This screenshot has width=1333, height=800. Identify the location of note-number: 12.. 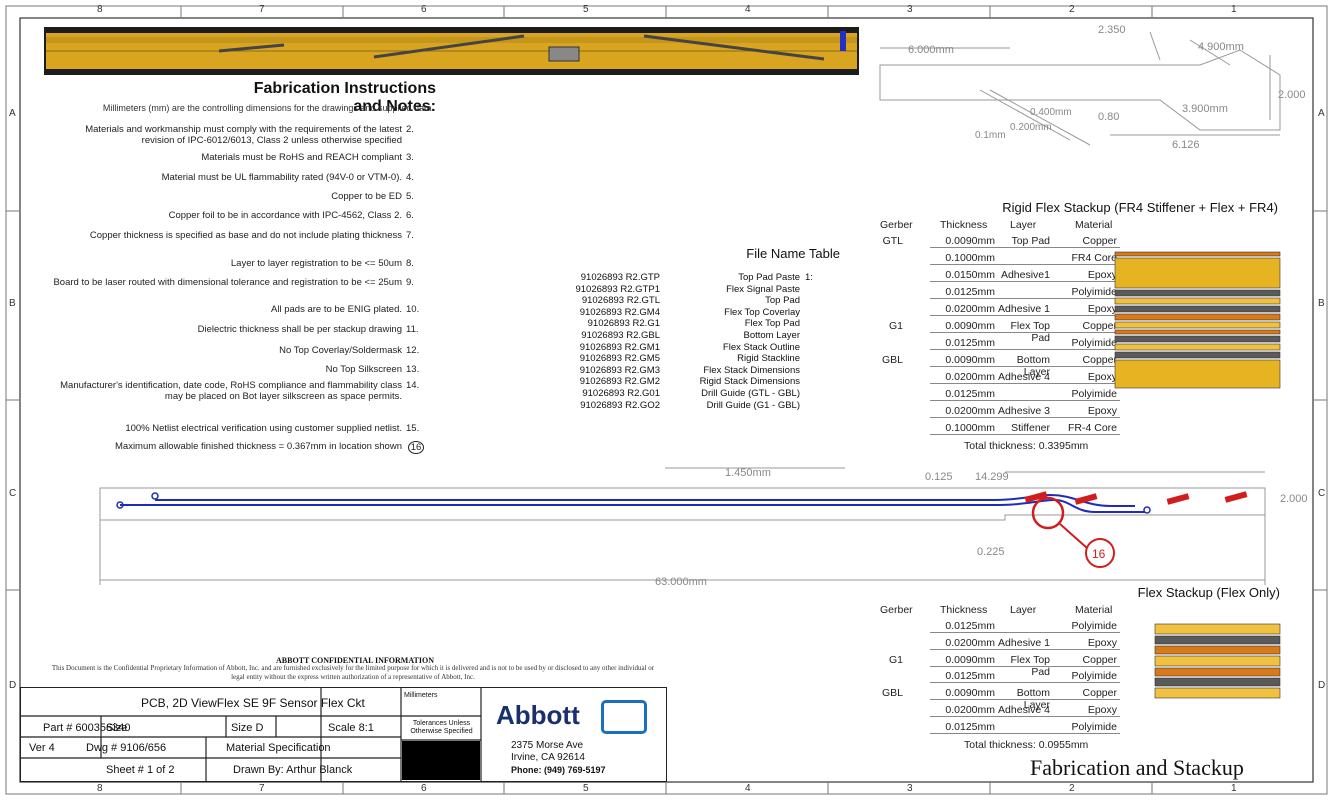
(413, 350).